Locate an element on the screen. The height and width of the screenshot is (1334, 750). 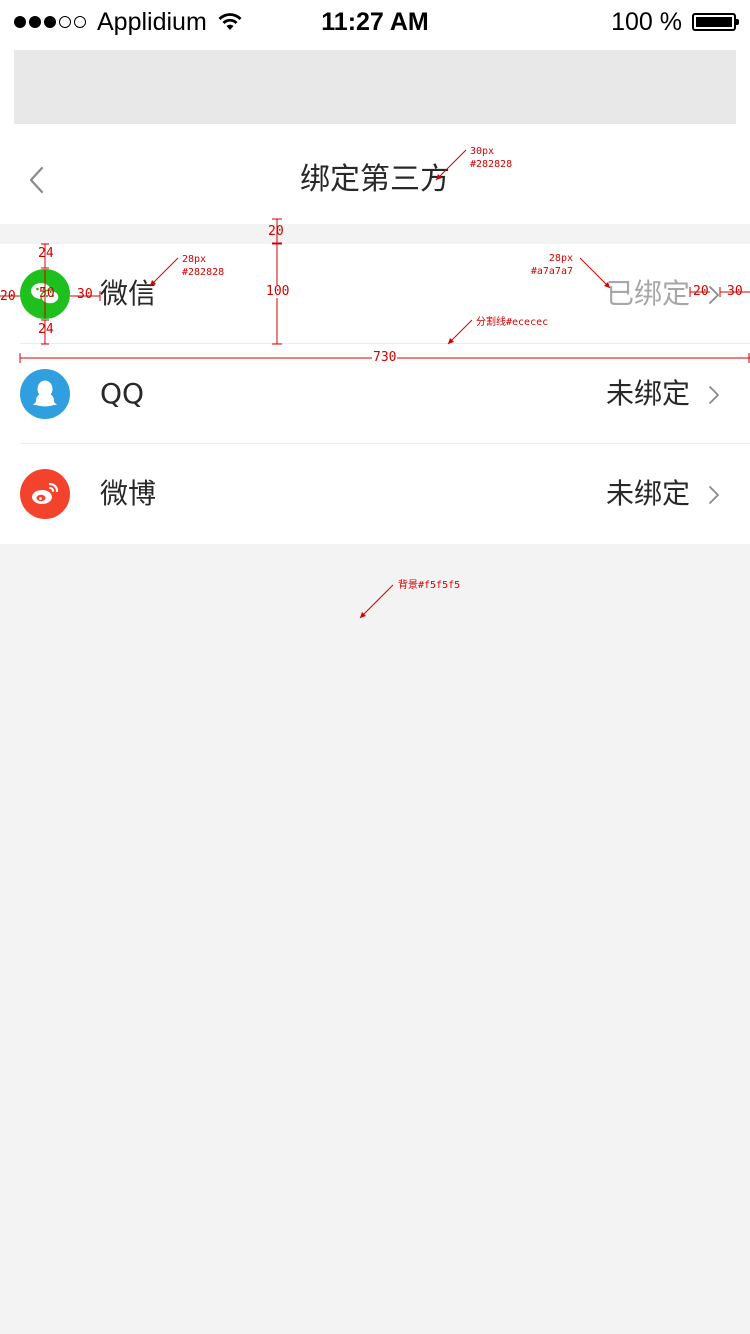
annotation-background-note: 背景#f5f5f5 is located at coordinates (429, 585).